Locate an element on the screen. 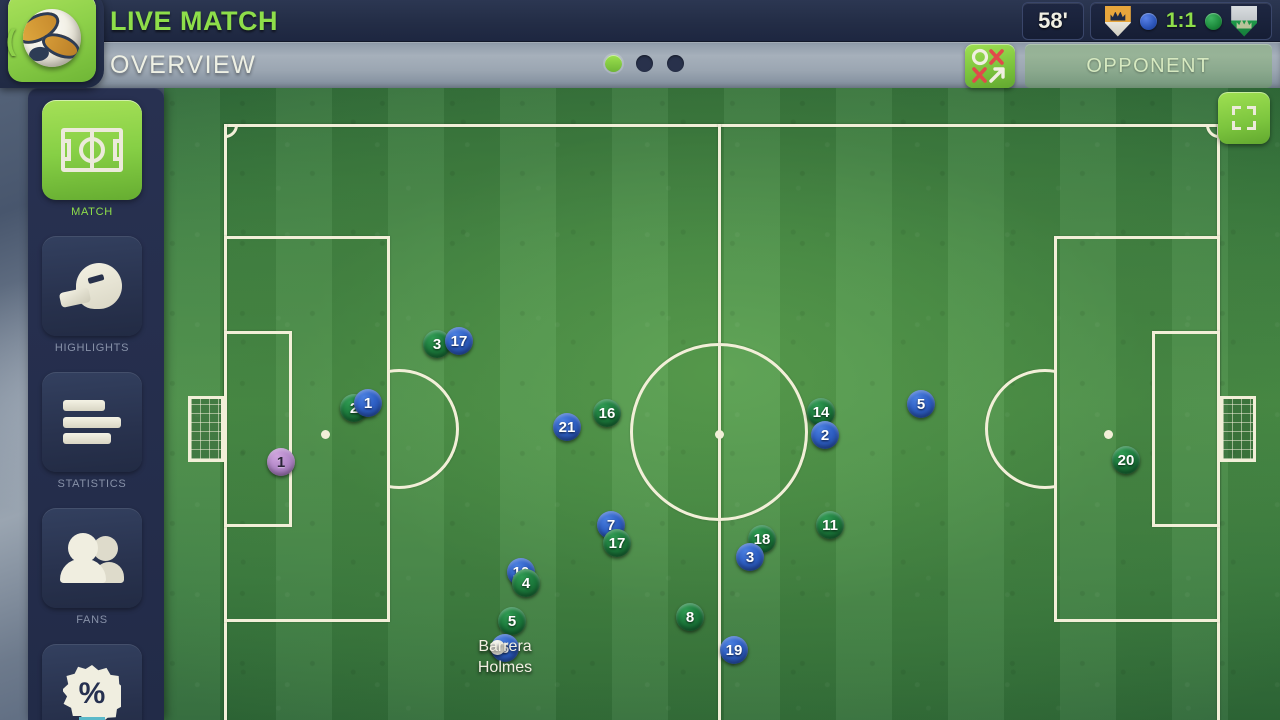  scoreboard: 1:1 is located at coordinates (1181, 21).